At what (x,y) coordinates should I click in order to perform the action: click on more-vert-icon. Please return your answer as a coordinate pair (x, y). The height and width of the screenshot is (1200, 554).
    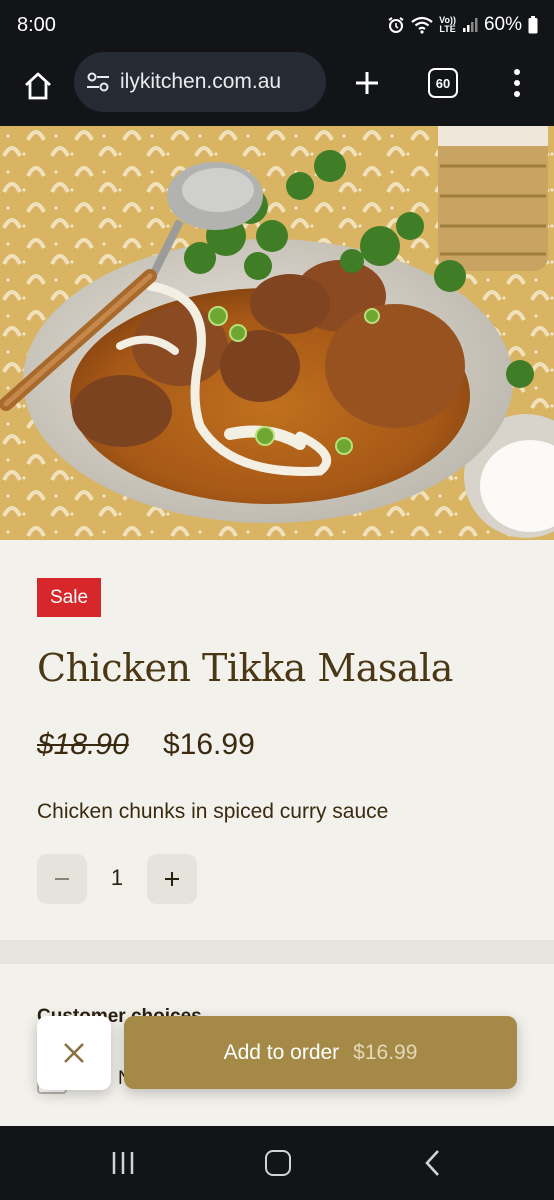
    Looking at the image, I should click on (517, 83).